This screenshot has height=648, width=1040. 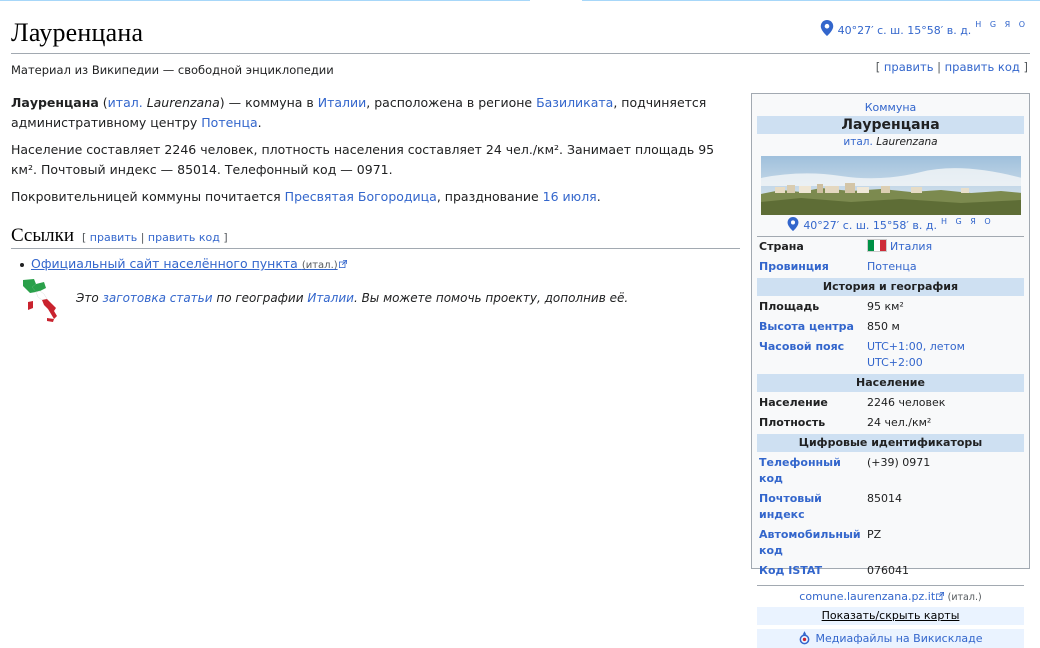 What do you see at coordinates (838, 266) in the screenshot?
I see `row-province: Провинция Потенца` at bounding box center [838, 266].